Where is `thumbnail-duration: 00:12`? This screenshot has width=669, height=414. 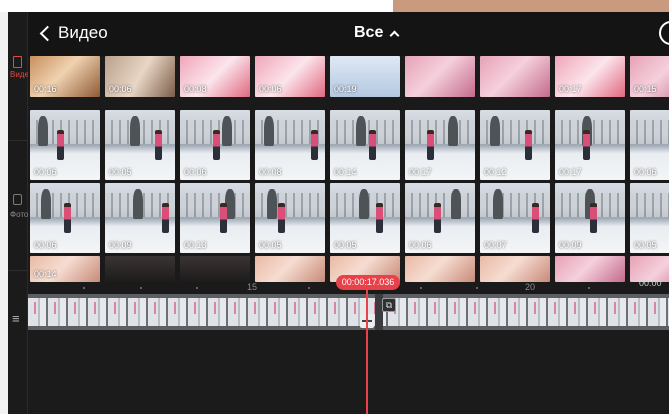 thumbnail-duration: 00:12 is located at coordinates (495, 172).